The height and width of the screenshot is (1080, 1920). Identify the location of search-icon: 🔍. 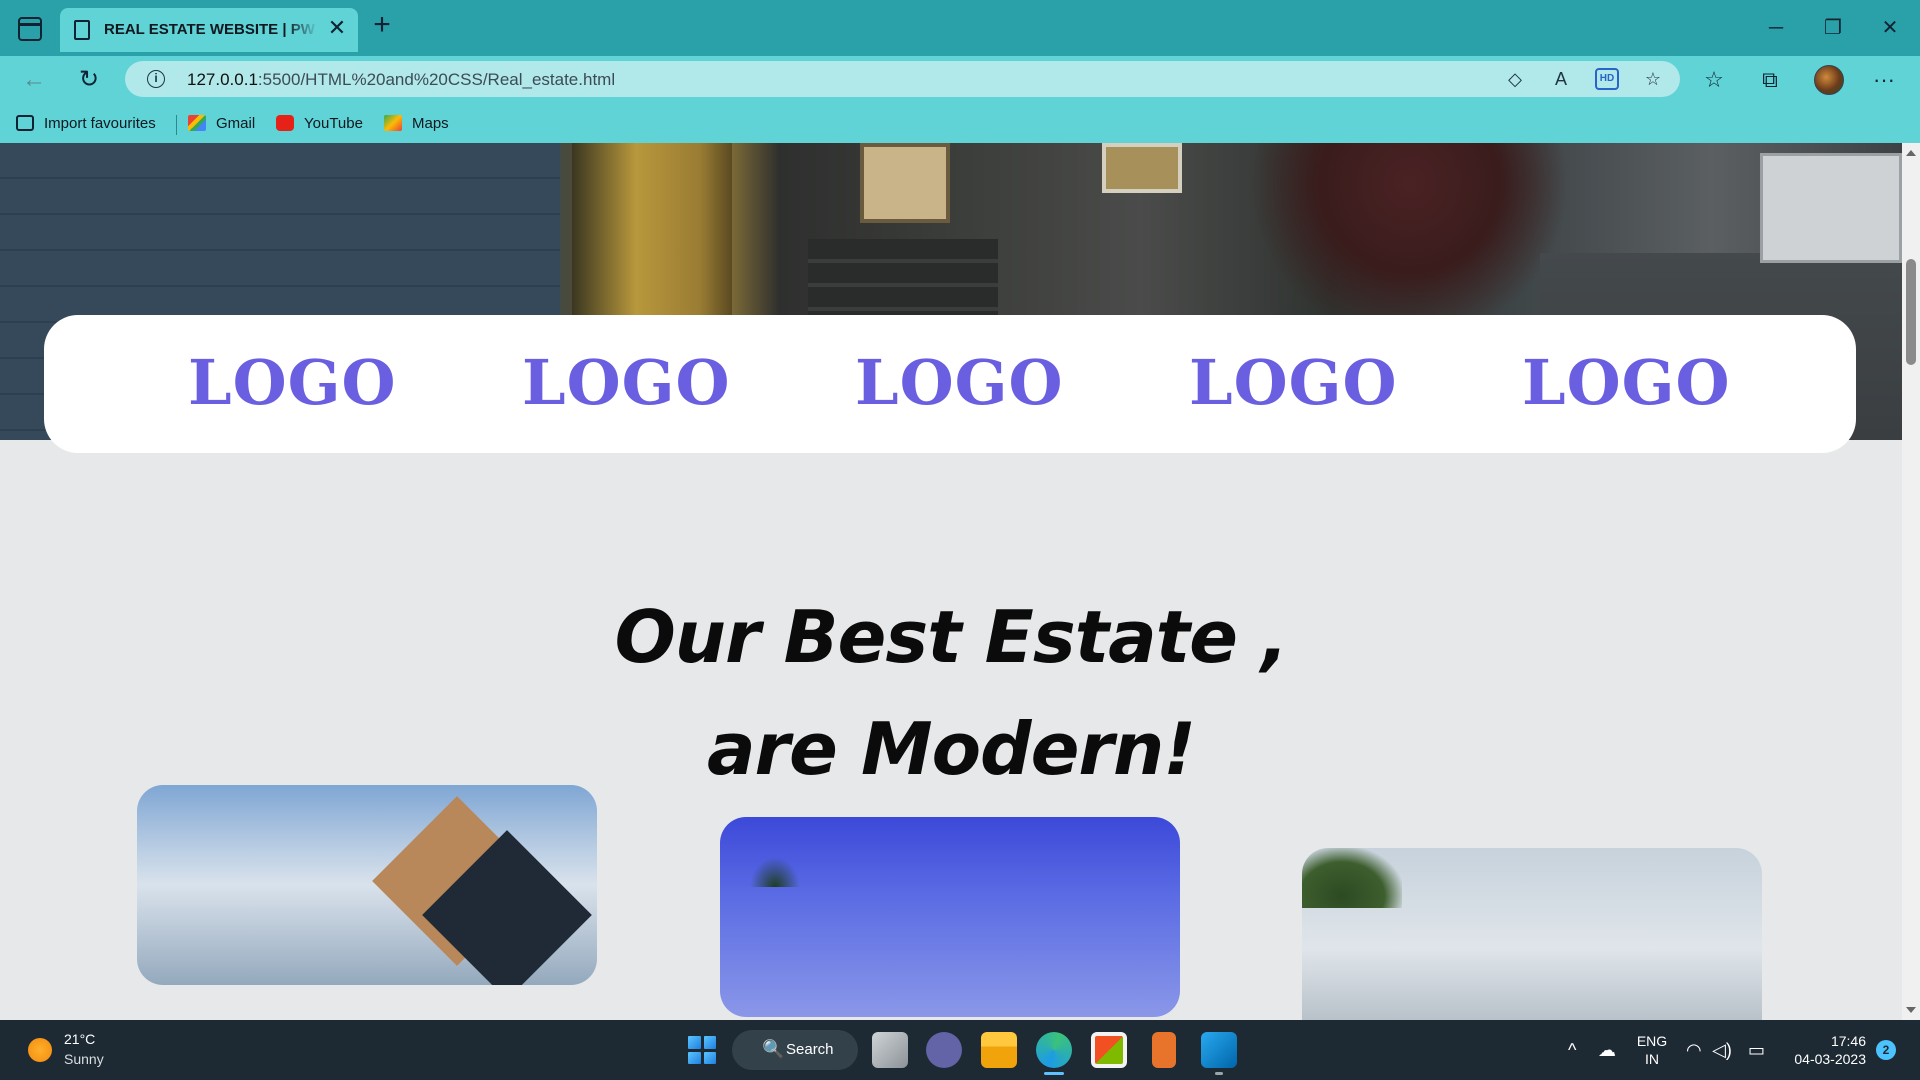
(773, 1049).